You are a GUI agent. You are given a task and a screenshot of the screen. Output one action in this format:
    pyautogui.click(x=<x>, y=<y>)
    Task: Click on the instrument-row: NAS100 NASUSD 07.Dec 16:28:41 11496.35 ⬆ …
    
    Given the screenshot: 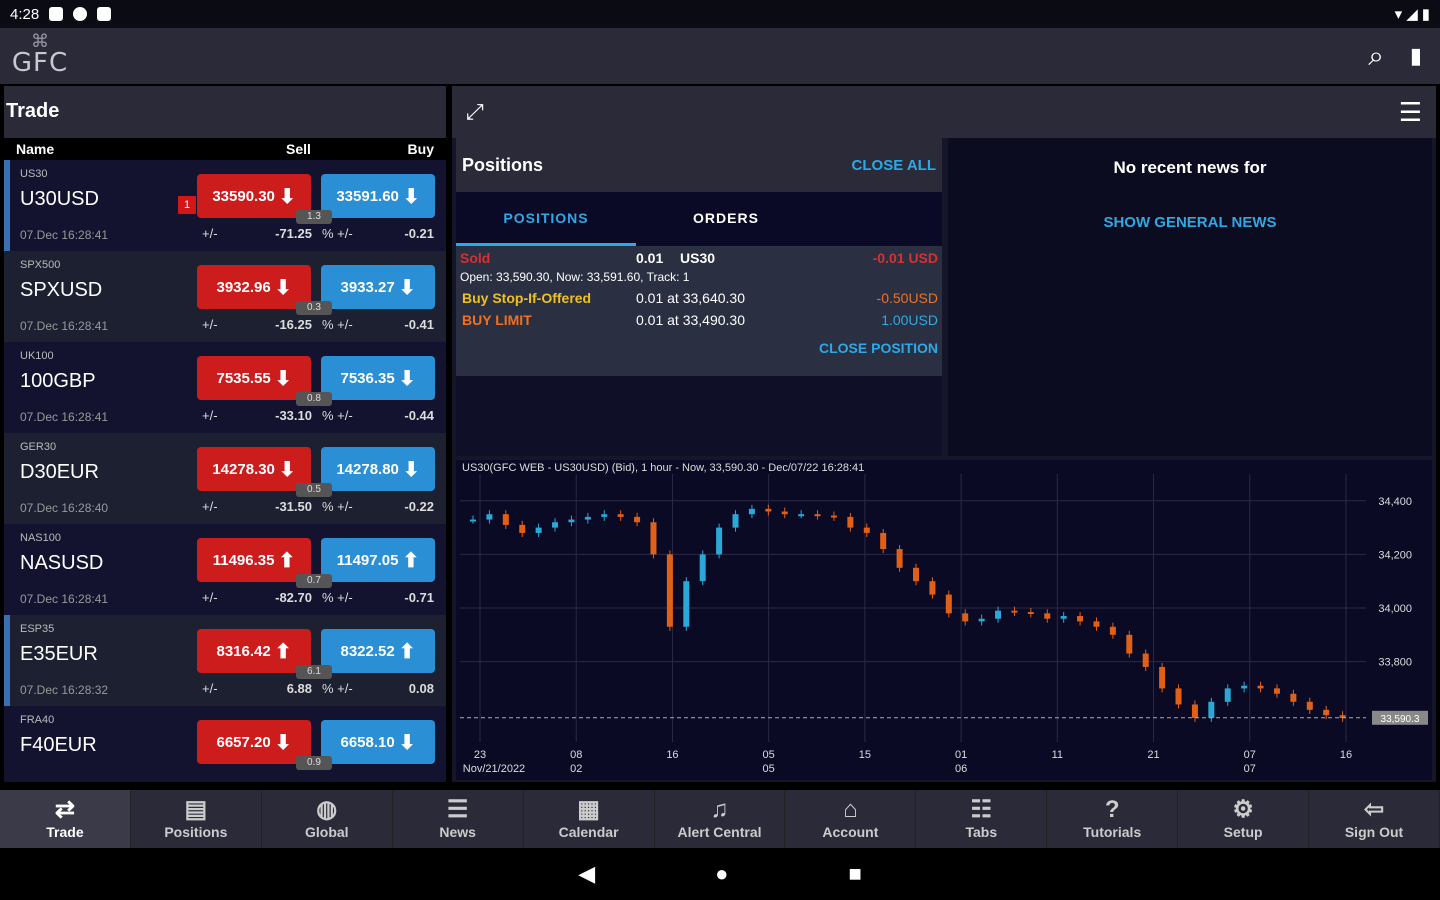 What is the action you would take?
    pyautogui.click(x=225, y=569)
    